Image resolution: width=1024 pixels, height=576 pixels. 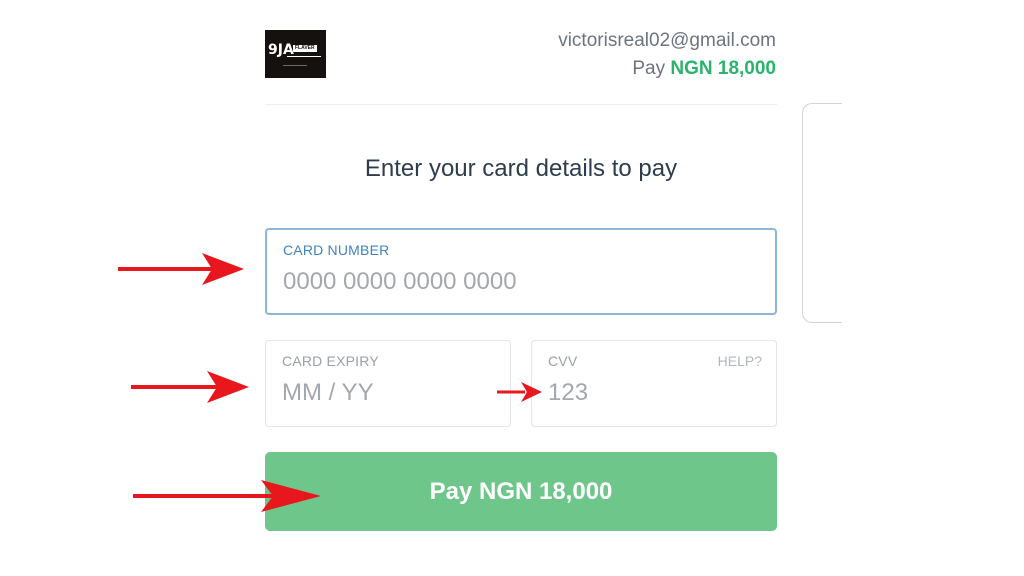 I want to click on cvv-help-link: HELP?, so click(x=740, y=361).